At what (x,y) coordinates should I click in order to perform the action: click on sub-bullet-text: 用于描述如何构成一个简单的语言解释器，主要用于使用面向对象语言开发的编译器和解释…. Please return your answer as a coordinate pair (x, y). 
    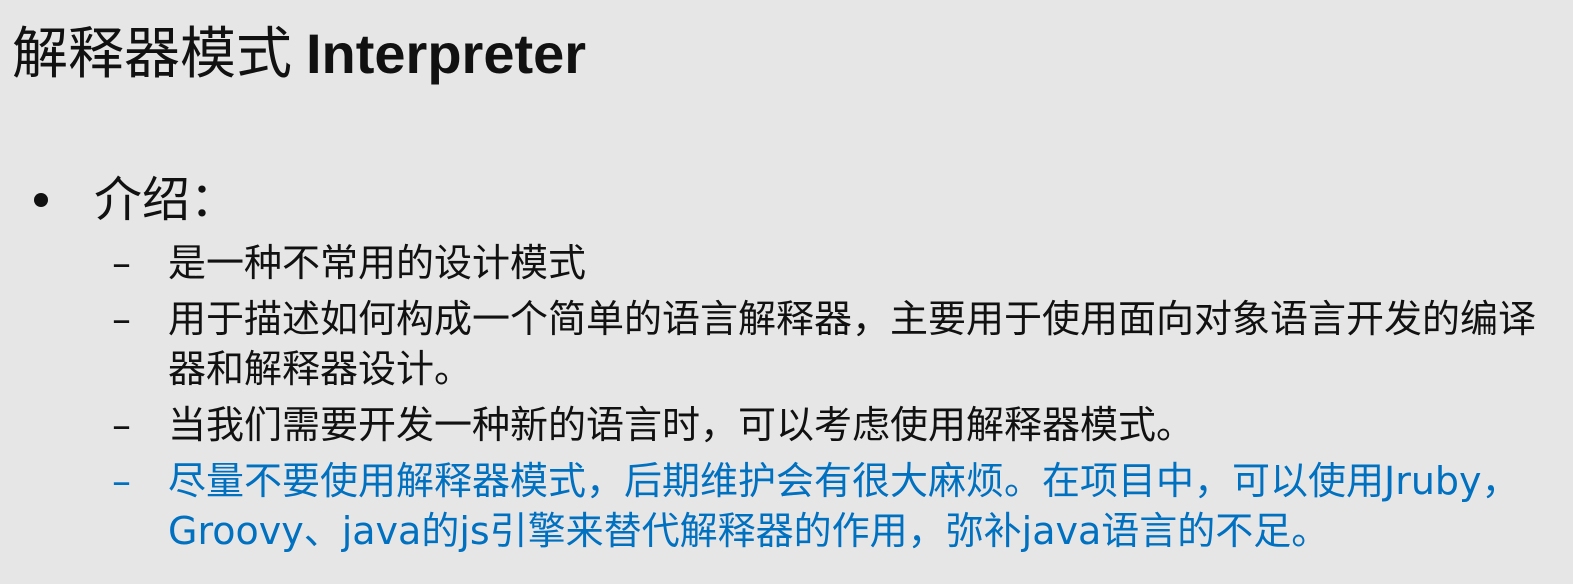
    Looking at the image, I should click on (852, 344).